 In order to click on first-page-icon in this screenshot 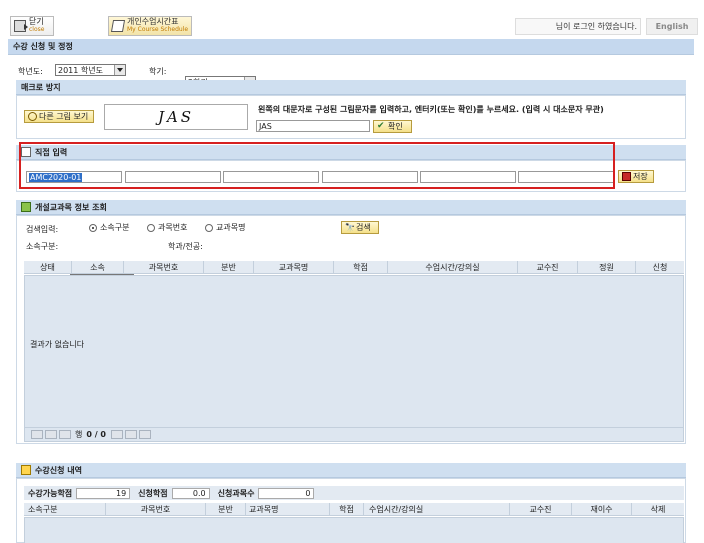, I will do `click(37, 434)`.